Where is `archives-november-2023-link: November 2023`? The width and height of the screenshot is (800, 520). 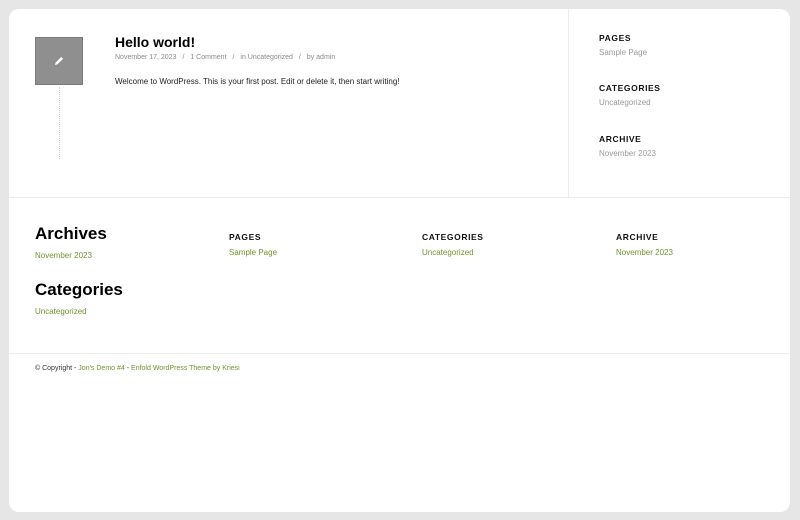 archives-november-2023-link: November 2023 is located at coordinates (63, 255).